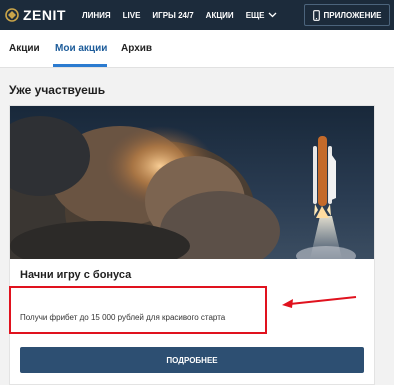 This screenshot has width=394, height=385. I want to click on tab-my-promotions: Мои акции, so click(81, 49).